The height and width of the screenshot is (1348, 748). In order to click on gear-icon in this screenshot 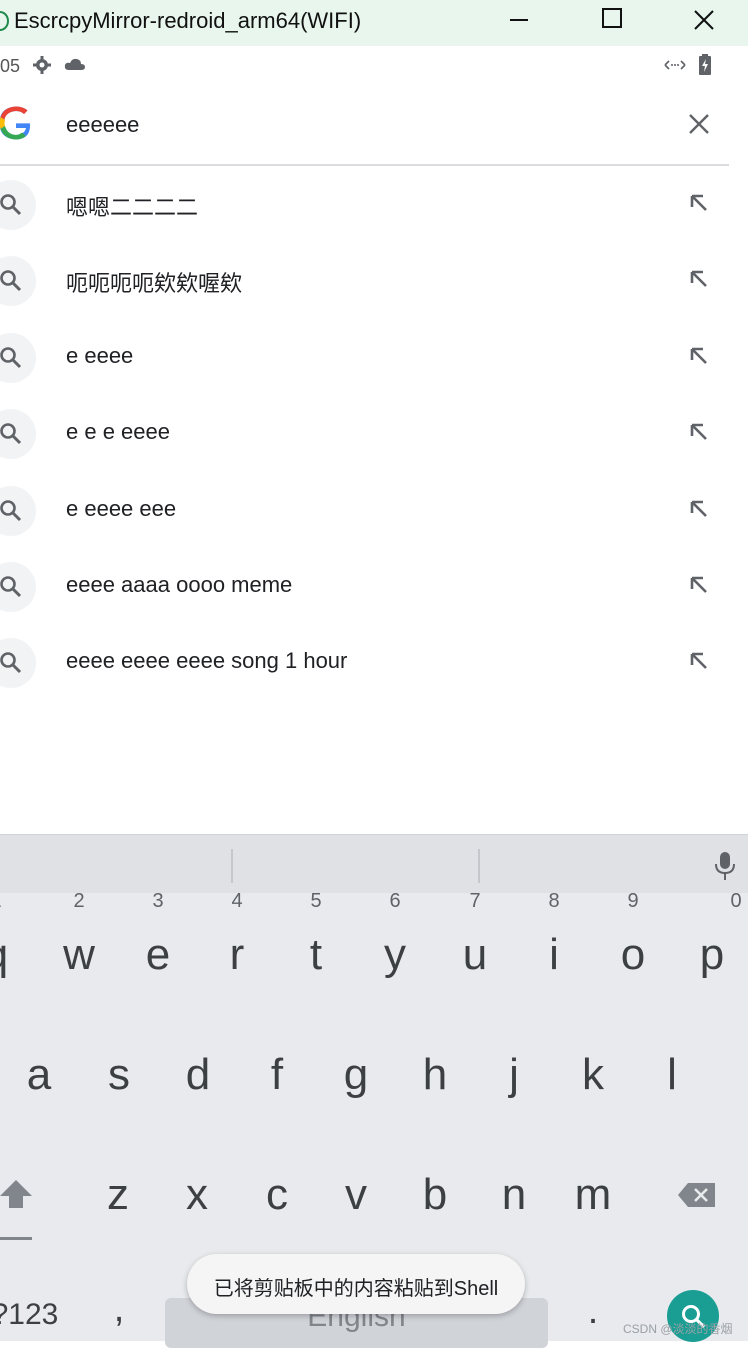, I will do `click(42, 65)`.